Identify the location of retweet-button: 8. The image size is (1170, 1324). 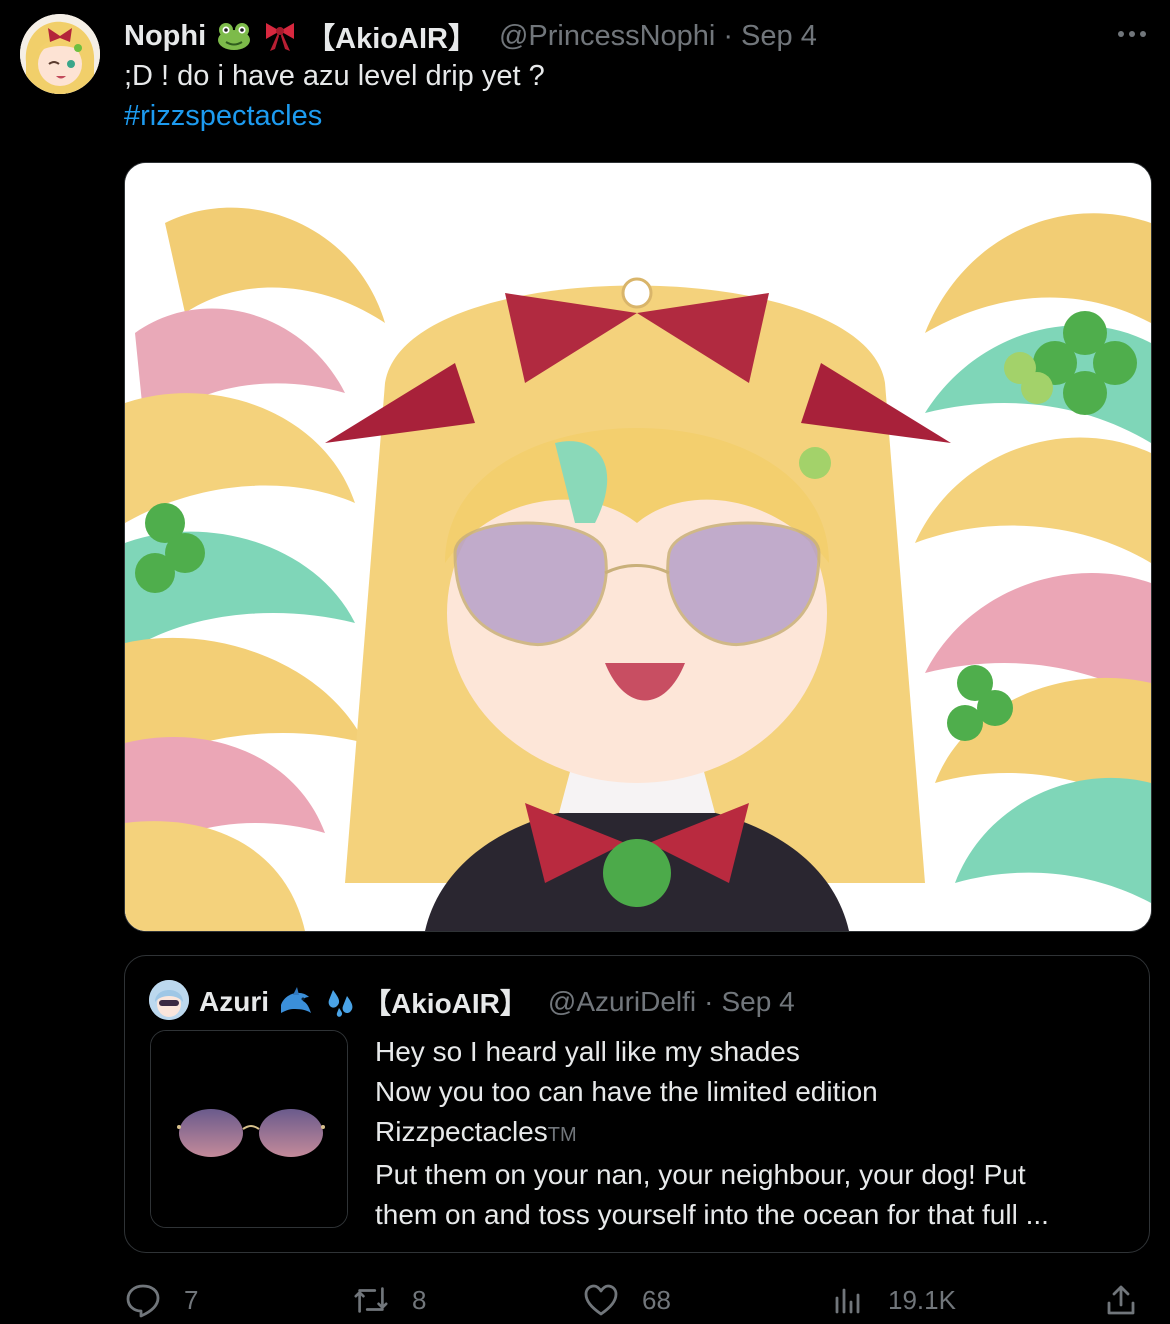
(389, 1300).